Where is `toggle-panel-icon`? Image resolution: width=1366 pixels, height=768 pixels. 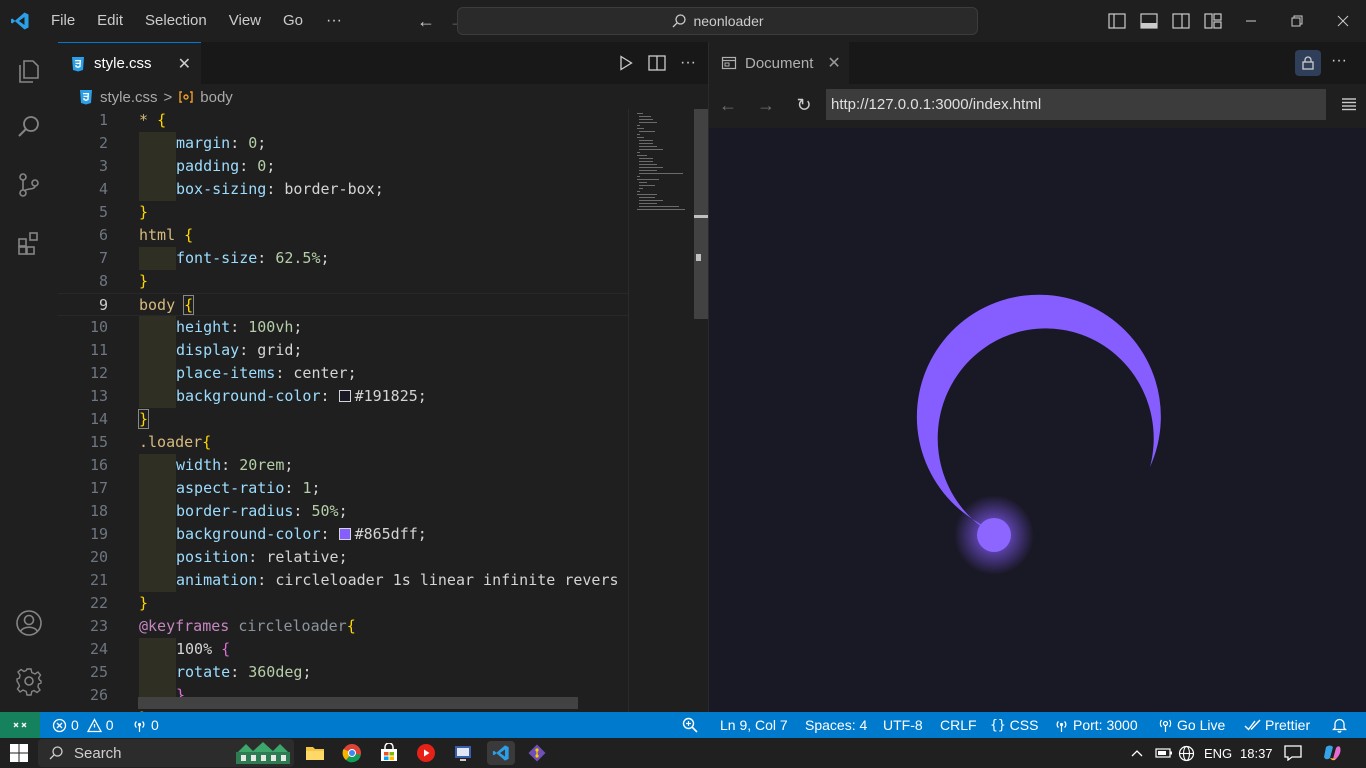
toggle-panel-icon is located at coordinates (1149, 21).